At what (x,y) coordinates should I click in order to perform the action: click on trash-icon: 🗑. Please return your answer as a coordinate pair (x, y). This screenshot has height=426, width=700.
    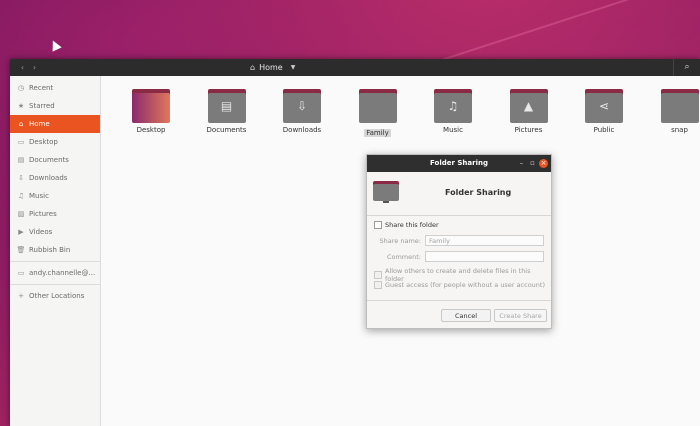
    Looking at the image, I should click on (21, 250).